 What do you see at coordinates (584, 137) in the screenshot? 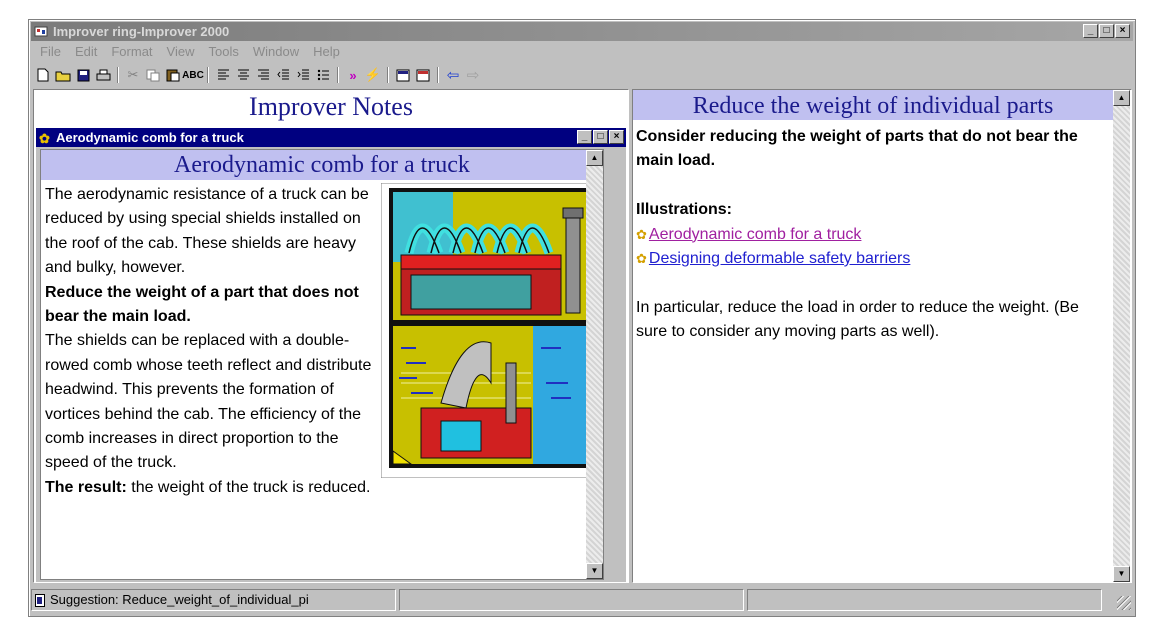
I see `child-minimize-button: _` at bounding box center [584, 137].